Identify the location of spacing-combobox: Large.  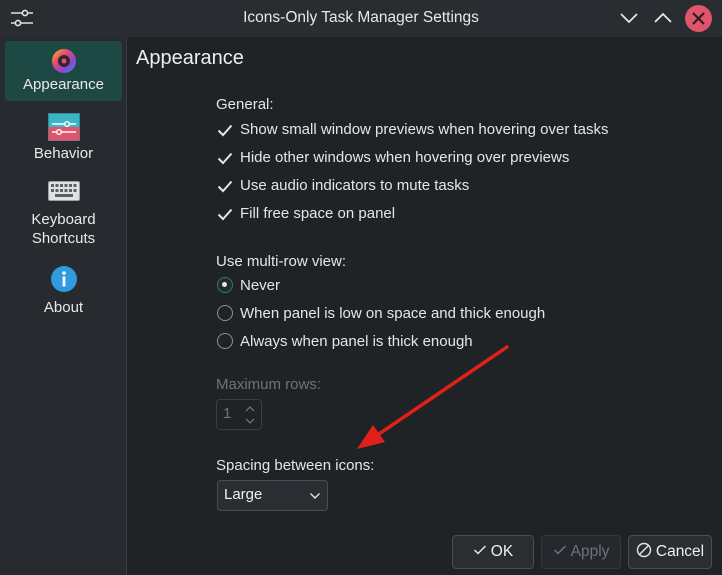
(272, 495).